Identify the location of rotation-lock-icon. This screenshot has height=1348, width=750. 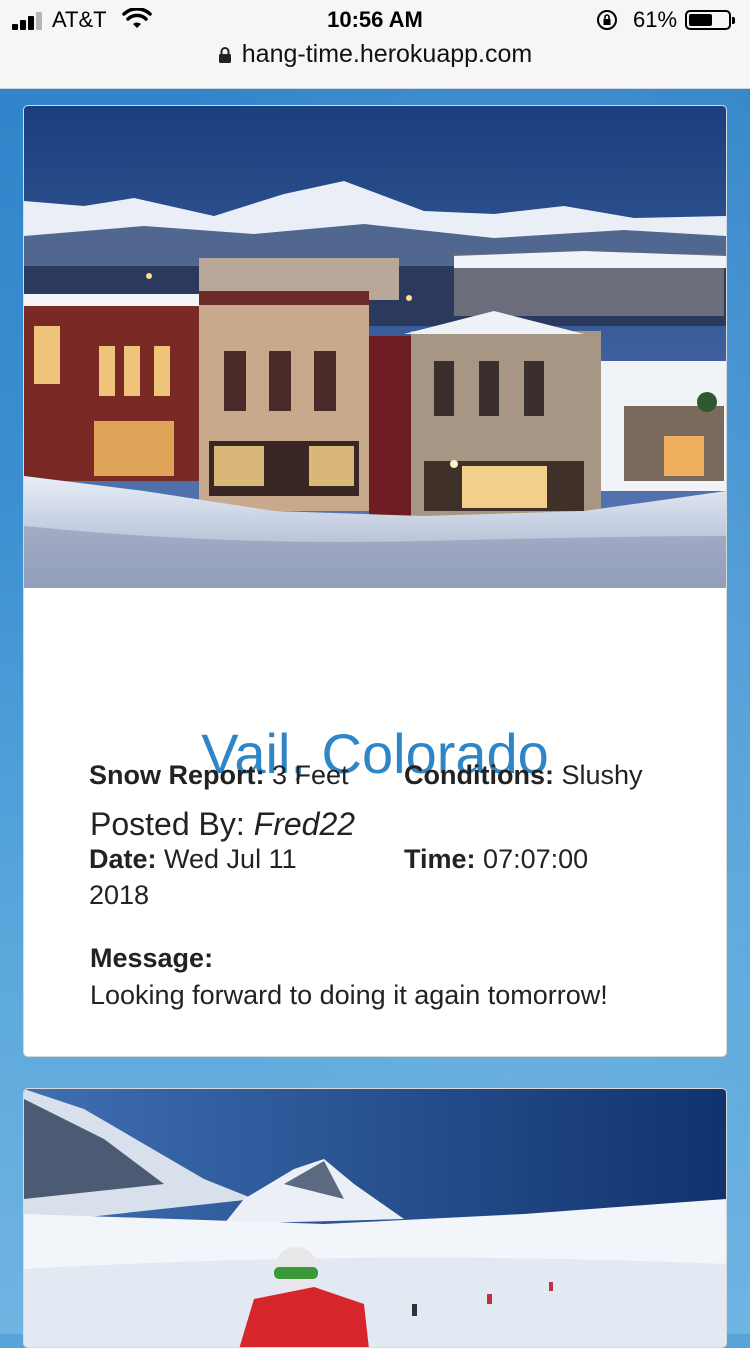
(607, 20).